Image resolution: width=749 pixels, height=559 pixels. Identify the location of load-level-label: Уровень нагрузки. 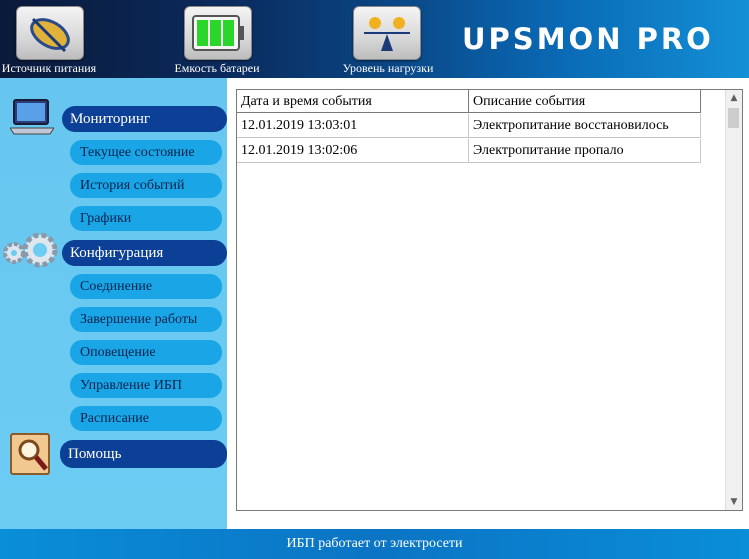
(388, 68).